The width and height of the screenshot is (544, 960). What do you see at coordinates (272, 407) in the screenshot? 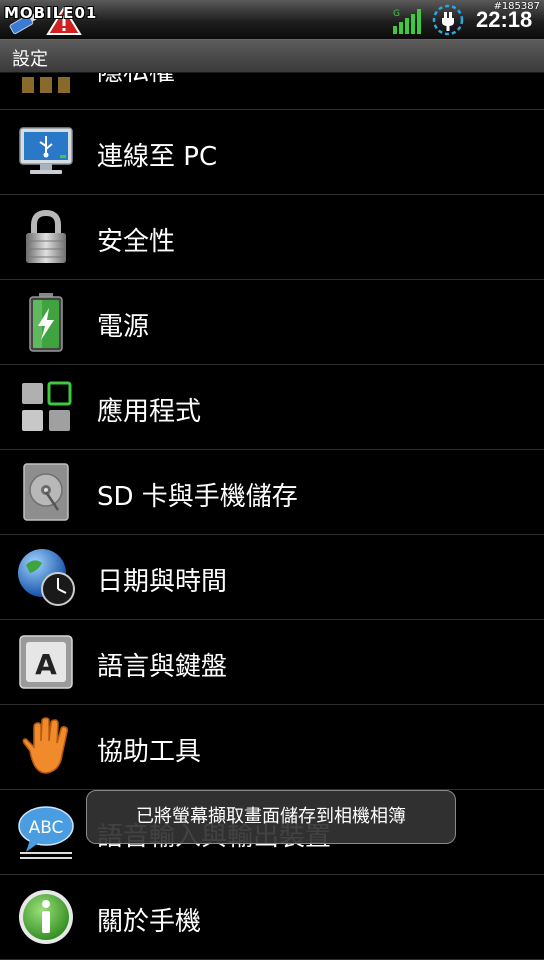
I see `settings-item-applications: 應用程式` at bounding box center [272, 407].